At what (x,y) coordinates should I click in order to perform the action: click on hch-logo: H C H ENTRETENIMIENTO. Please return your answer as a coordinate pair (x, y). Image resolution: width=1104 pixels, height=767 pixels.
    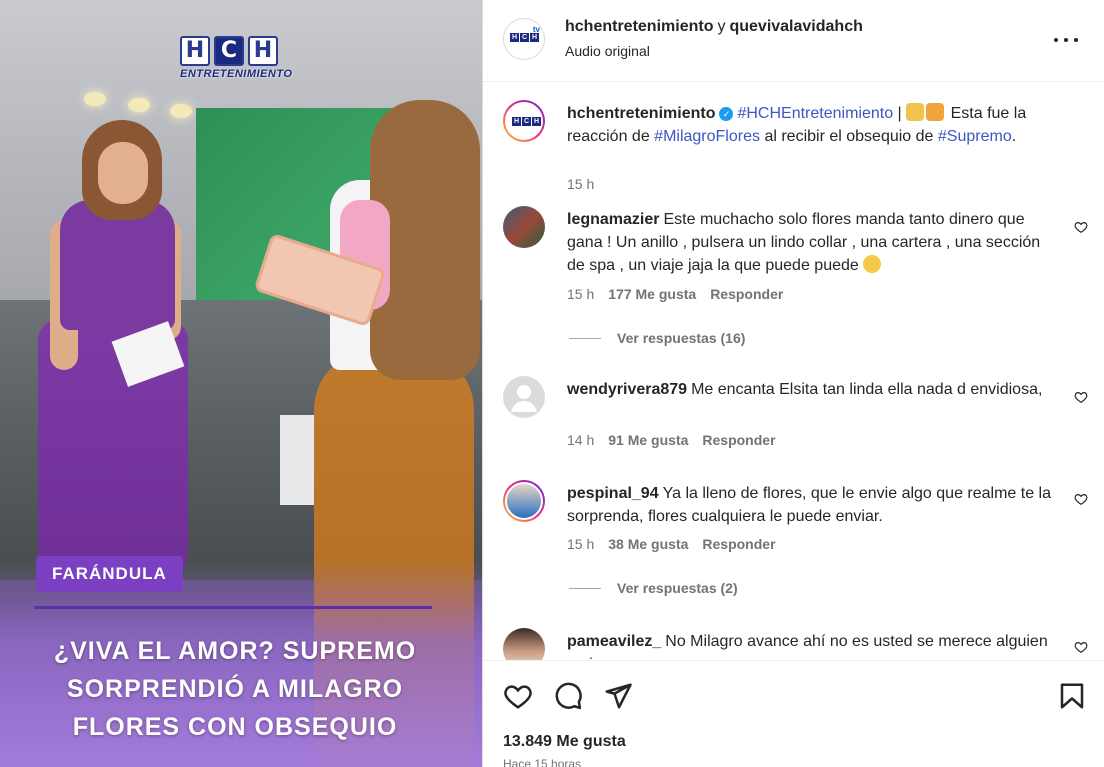
    Looking at the image, I should click on (236, 62).